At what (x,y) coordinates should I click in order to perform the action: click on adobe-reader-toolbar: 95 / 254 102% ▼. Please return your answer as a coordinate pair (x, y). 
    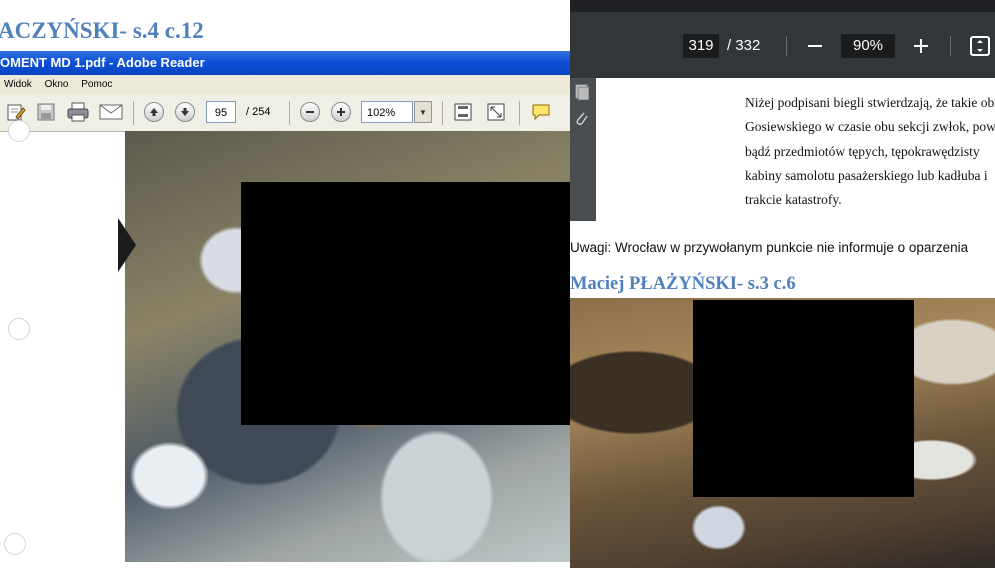
    Looking at the image, I should click on (285, 113).